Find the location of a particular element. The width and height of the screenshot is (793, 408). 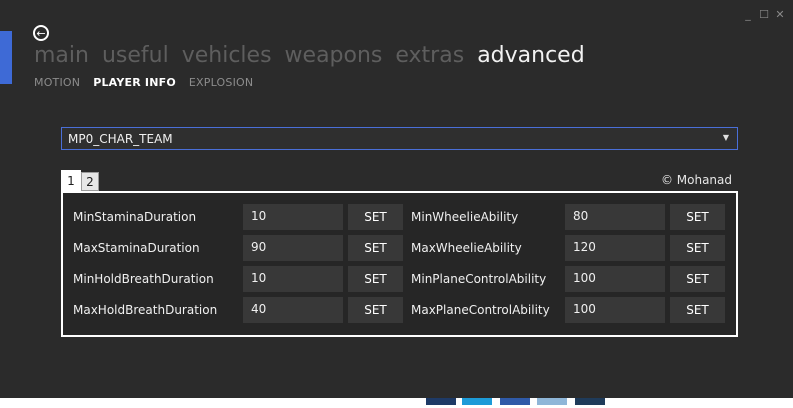

stat-value-field: 40 is located at coordinates (293, 310).